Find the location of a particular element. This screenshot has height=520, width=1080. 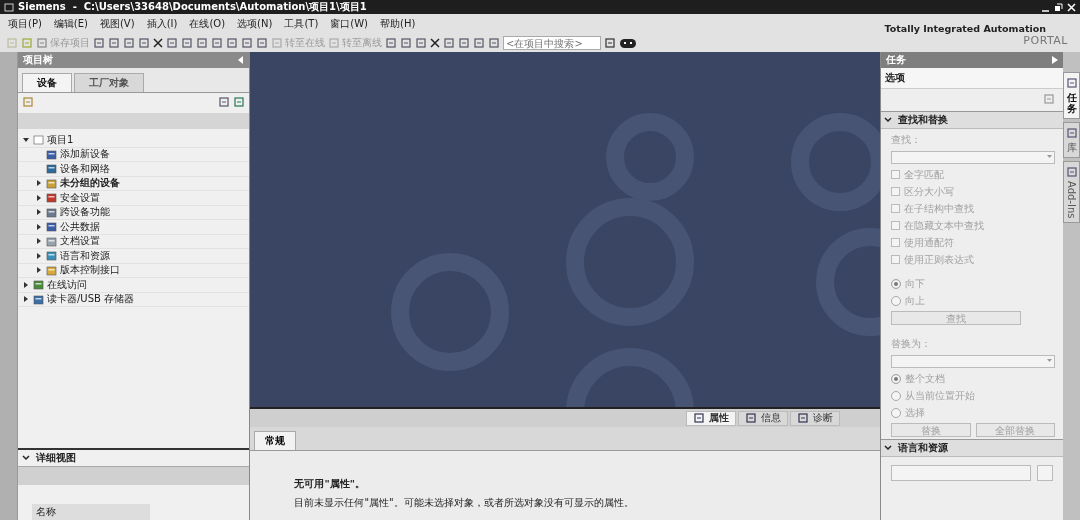

search-field: <在项目中搜索> is located at coordinates (552, 43).